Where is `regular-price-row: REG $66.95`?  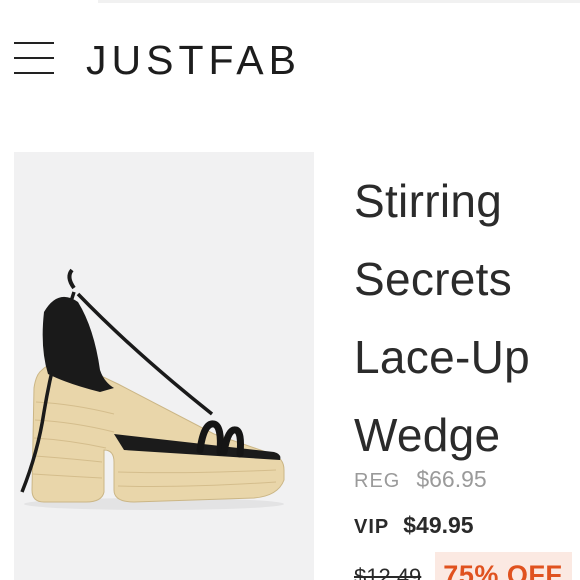
regular-price-row: REG $66.95 is located at coordinates (420, 482).